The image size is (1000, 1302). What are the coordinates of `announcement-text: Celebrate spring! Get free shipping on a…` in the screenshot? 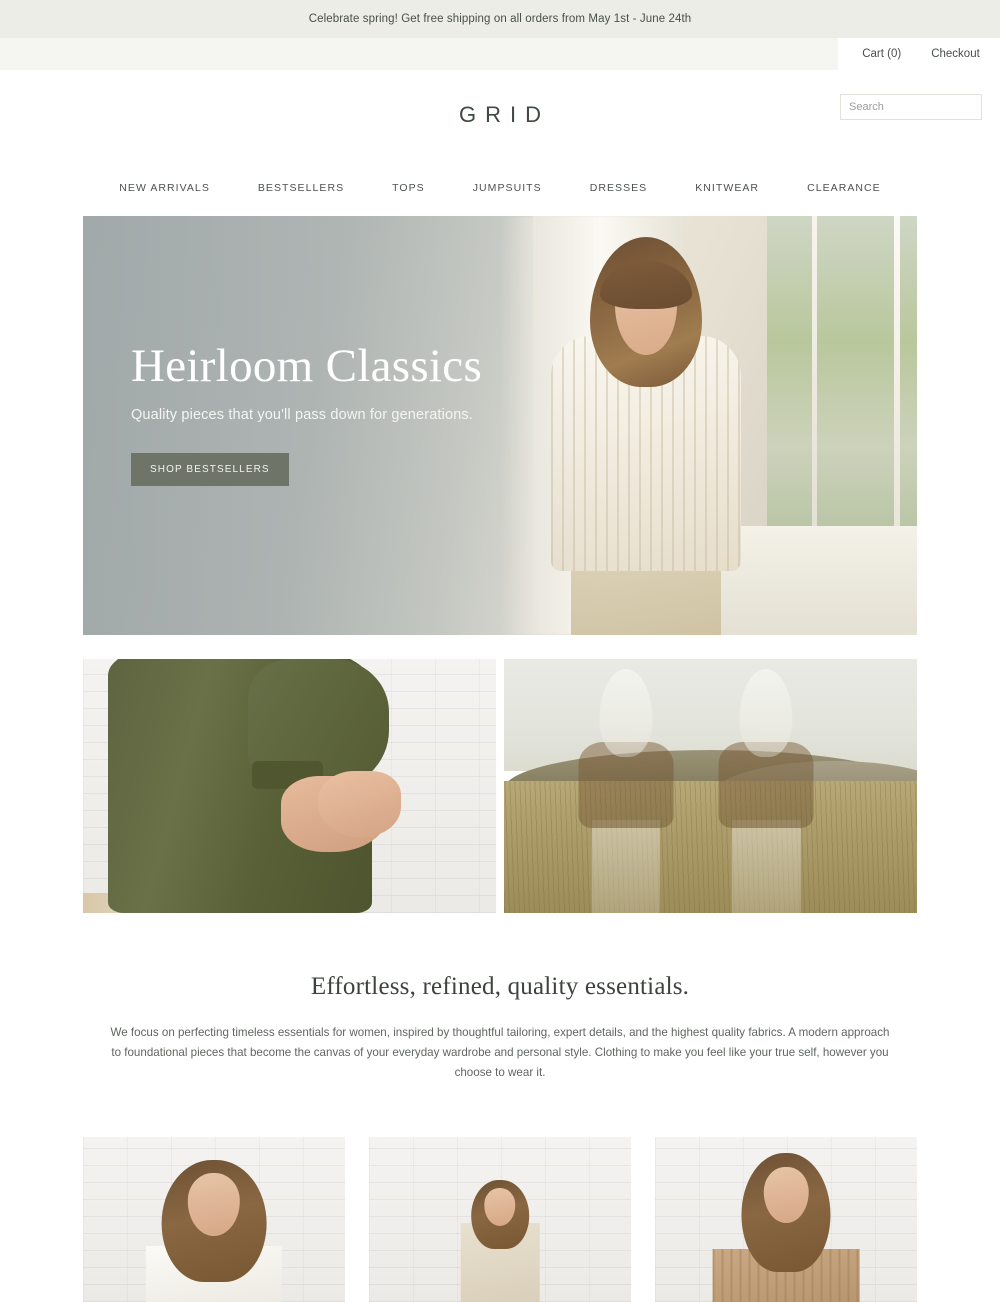 It's located at (500, 19).